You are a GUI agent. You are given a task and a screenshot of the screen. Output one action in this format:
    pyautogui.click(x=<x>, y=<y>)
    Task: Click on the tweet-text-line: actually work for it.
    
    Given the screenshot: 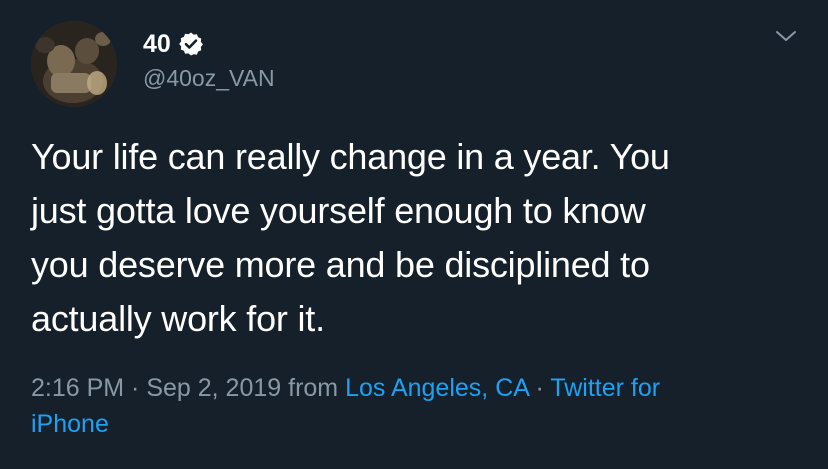 What is the action you would take?
    pyautogui.click(x=178, y=318)
    